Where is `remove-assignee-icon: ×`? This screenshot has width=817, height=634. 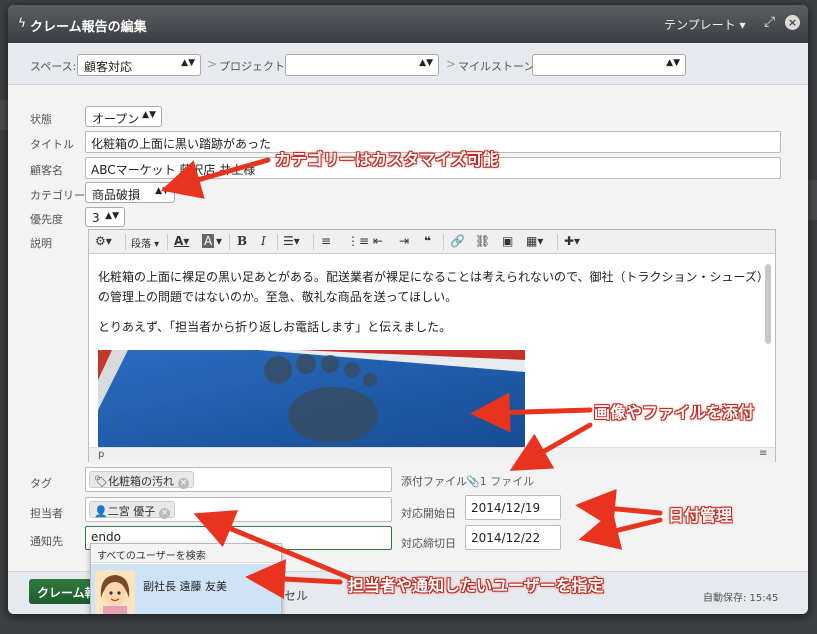
remove-assignee-icon: × is located at coordinates (165, 513).